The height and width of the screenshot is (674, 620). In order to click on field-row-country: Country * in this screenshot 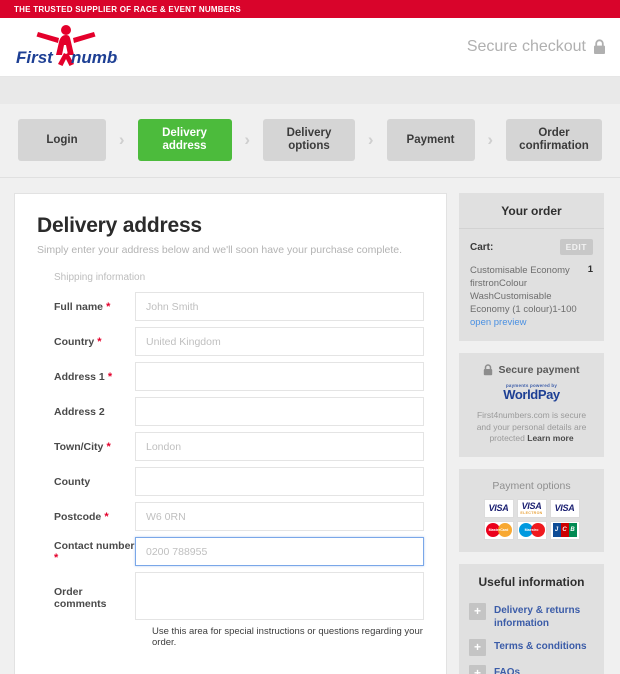, I will do `click(230, 341)`.